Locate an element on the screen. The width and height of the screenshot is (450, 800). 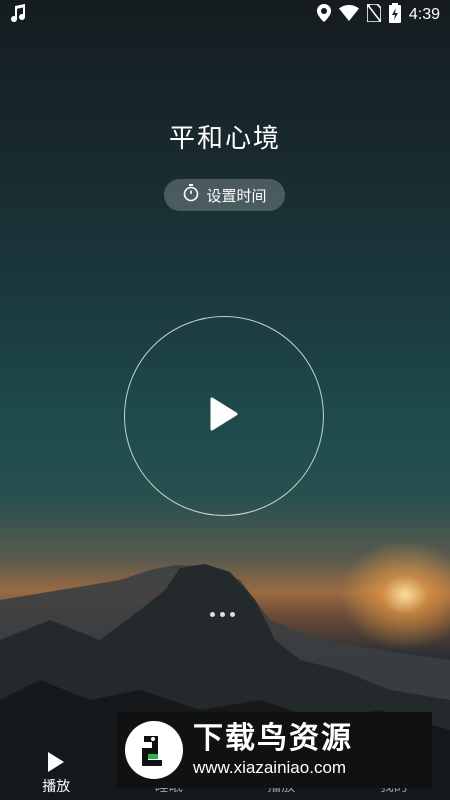
location-icon is located at coordinates (323, 15).